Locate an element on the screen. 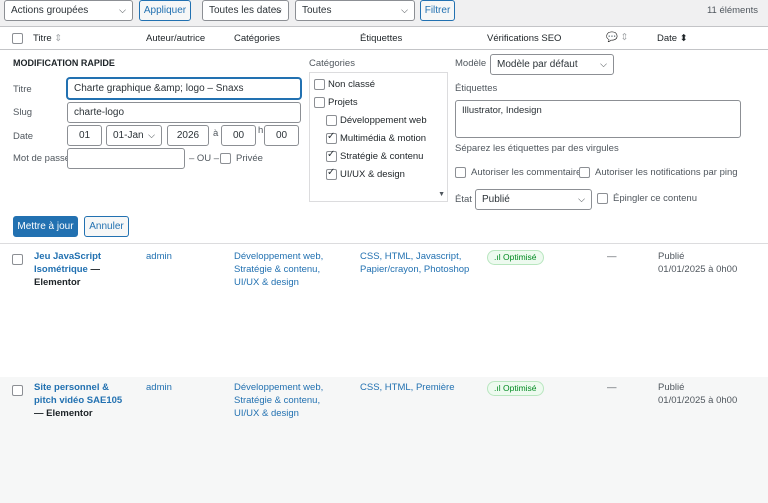  column-tags: Étiquettes is located at coordinates (381, 38).